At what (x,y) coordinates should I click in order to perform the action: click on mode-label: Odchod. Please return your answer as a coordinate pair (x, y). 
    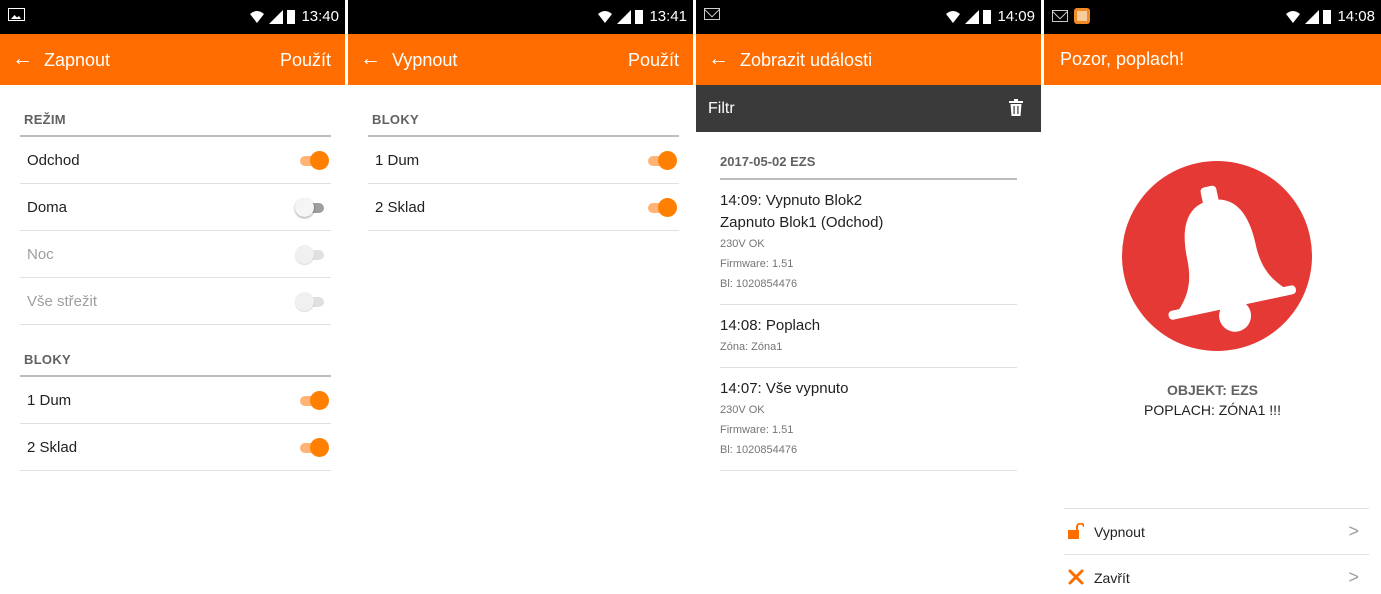
    Looking at the image, I should click on (53, 160).